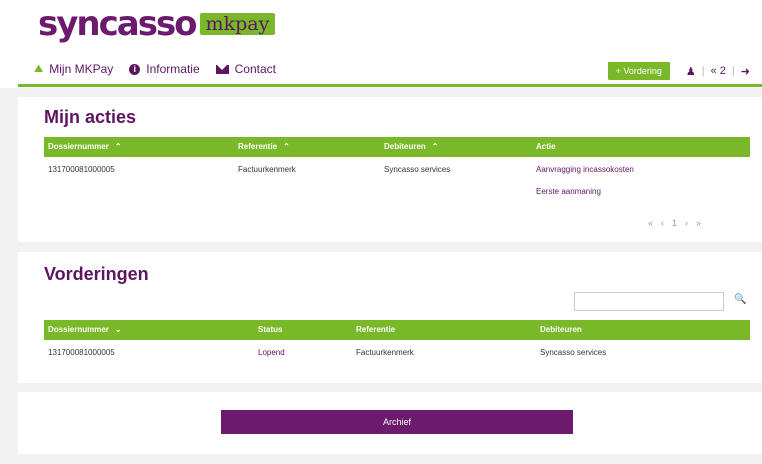  Describe the element at coordinates (649, 301) in the screenshot. I see `search-input` at that location.